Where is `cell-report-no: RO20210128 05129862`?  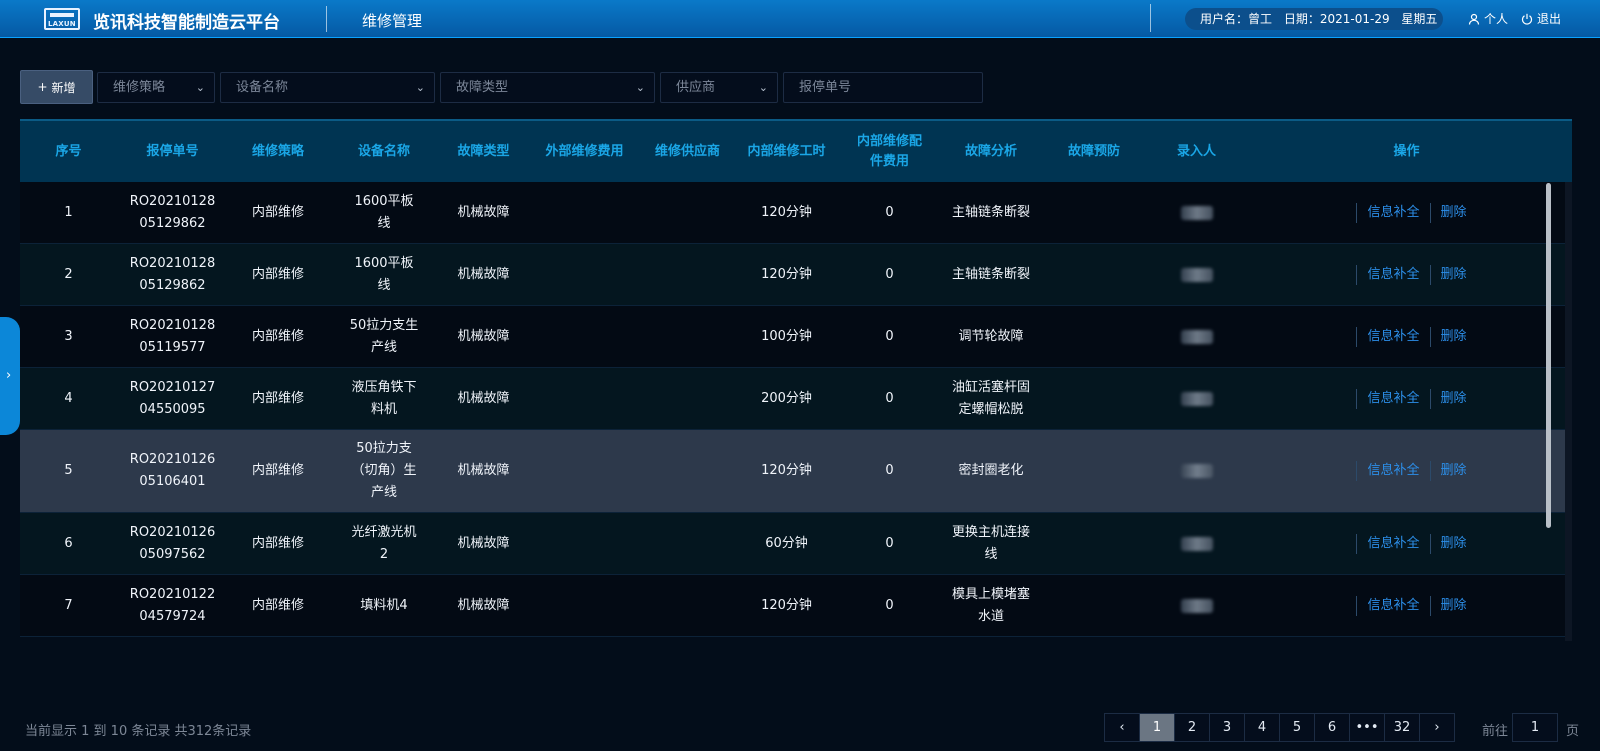
cell-report-no: RO20210128 05129862 is located at coordinates (172, 274).